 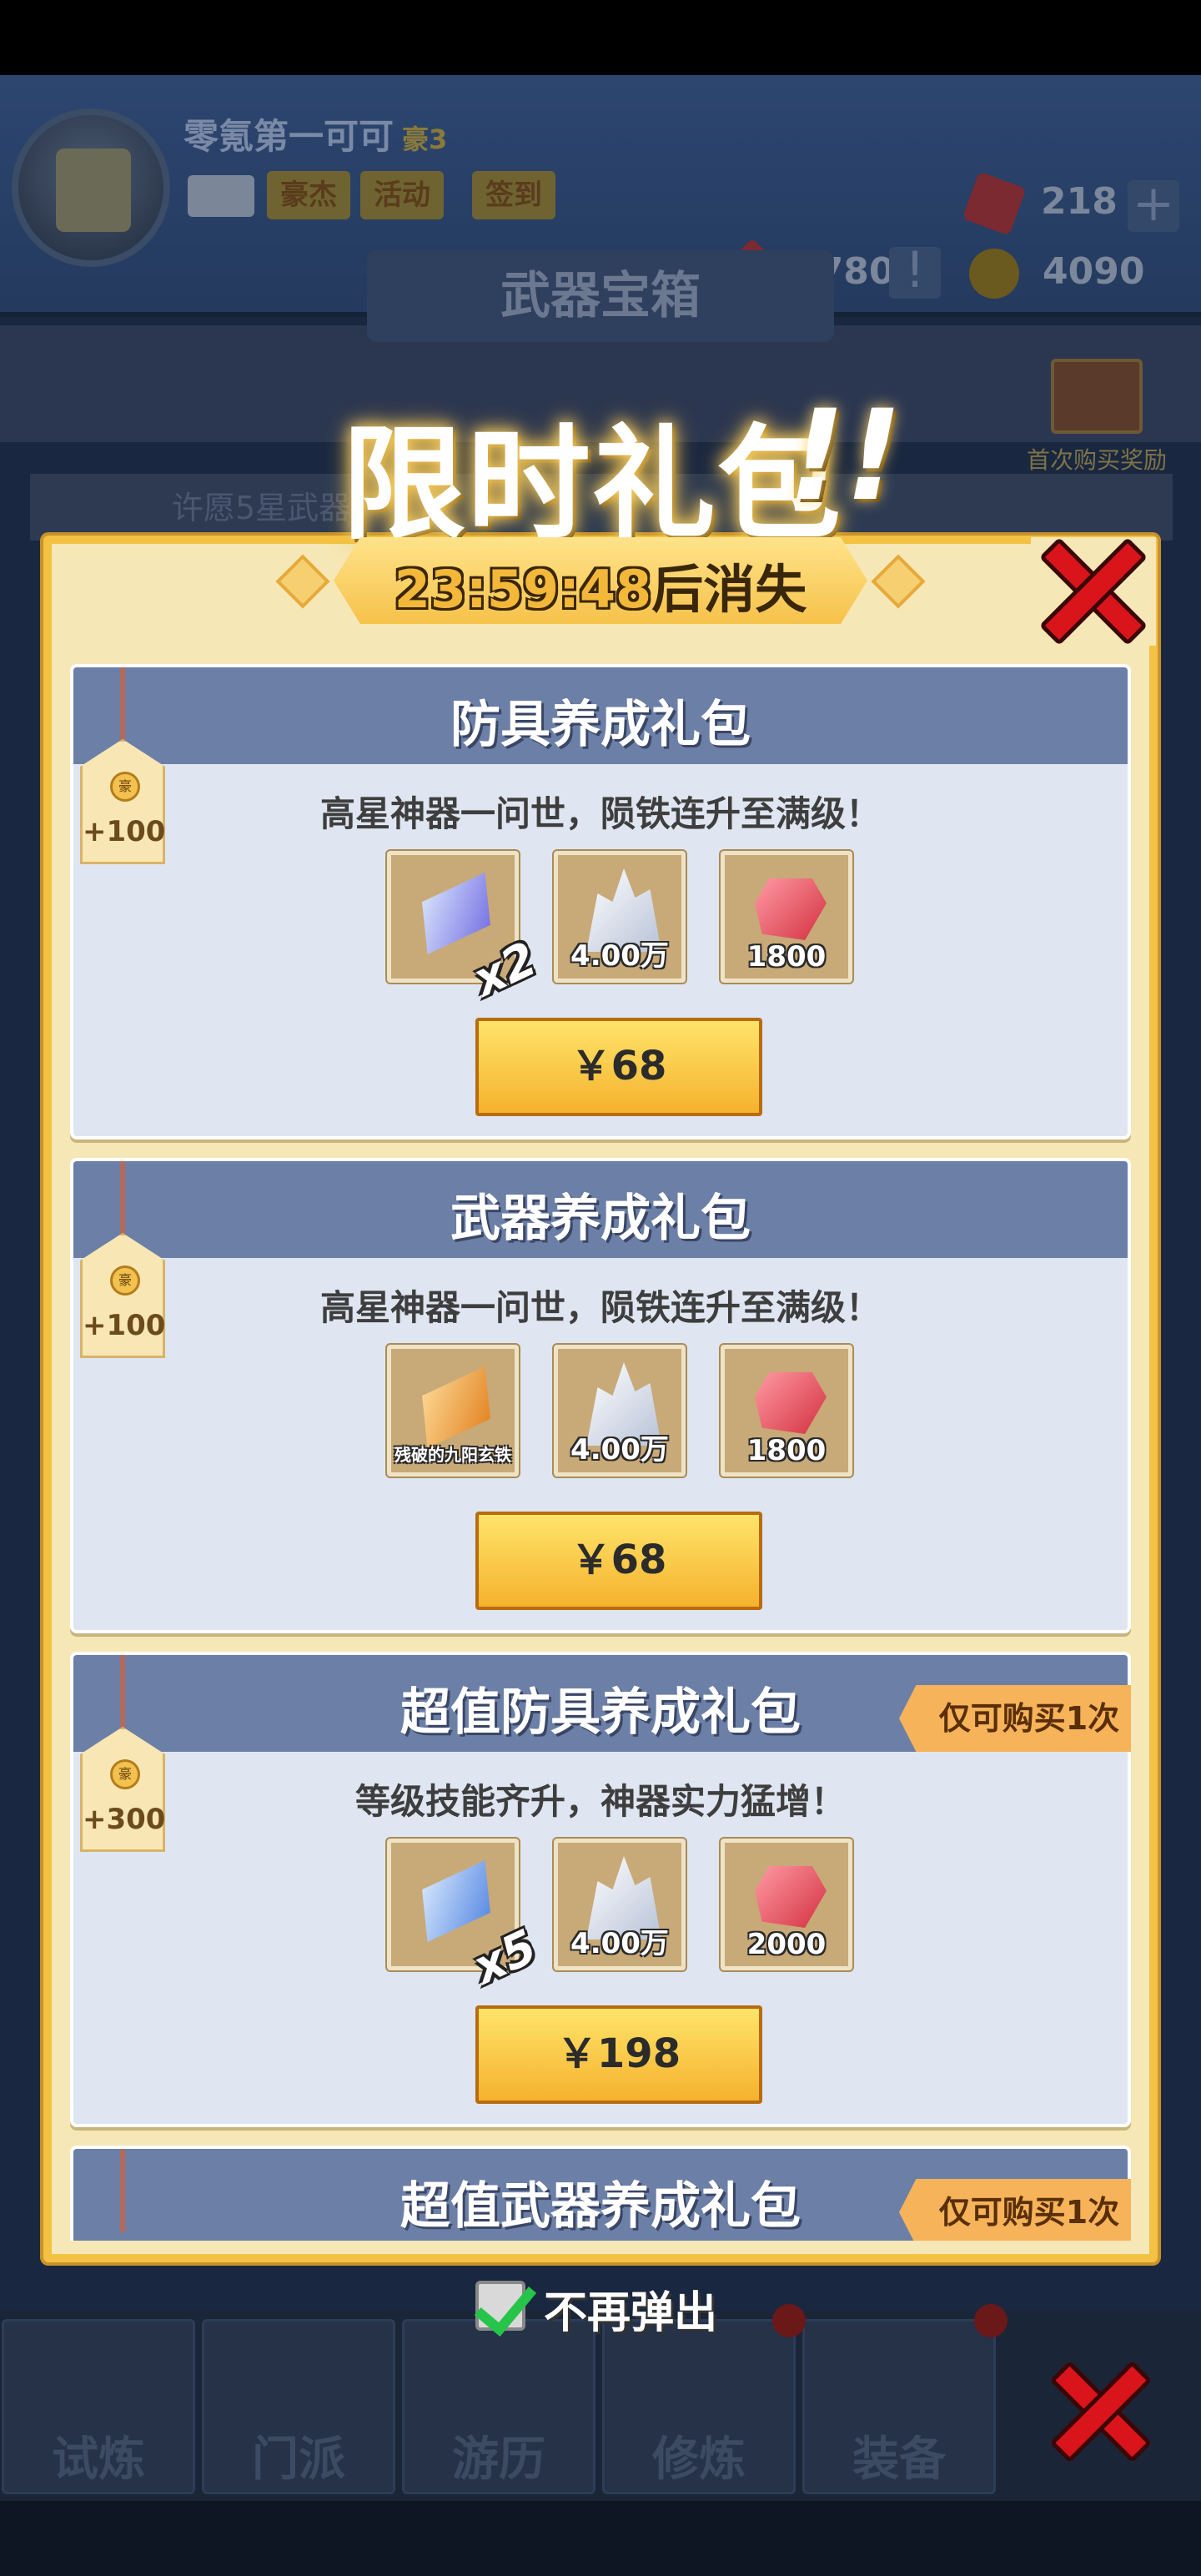 I want to click on notice-text: 许愿5星武器, so click(x=262, y=508).